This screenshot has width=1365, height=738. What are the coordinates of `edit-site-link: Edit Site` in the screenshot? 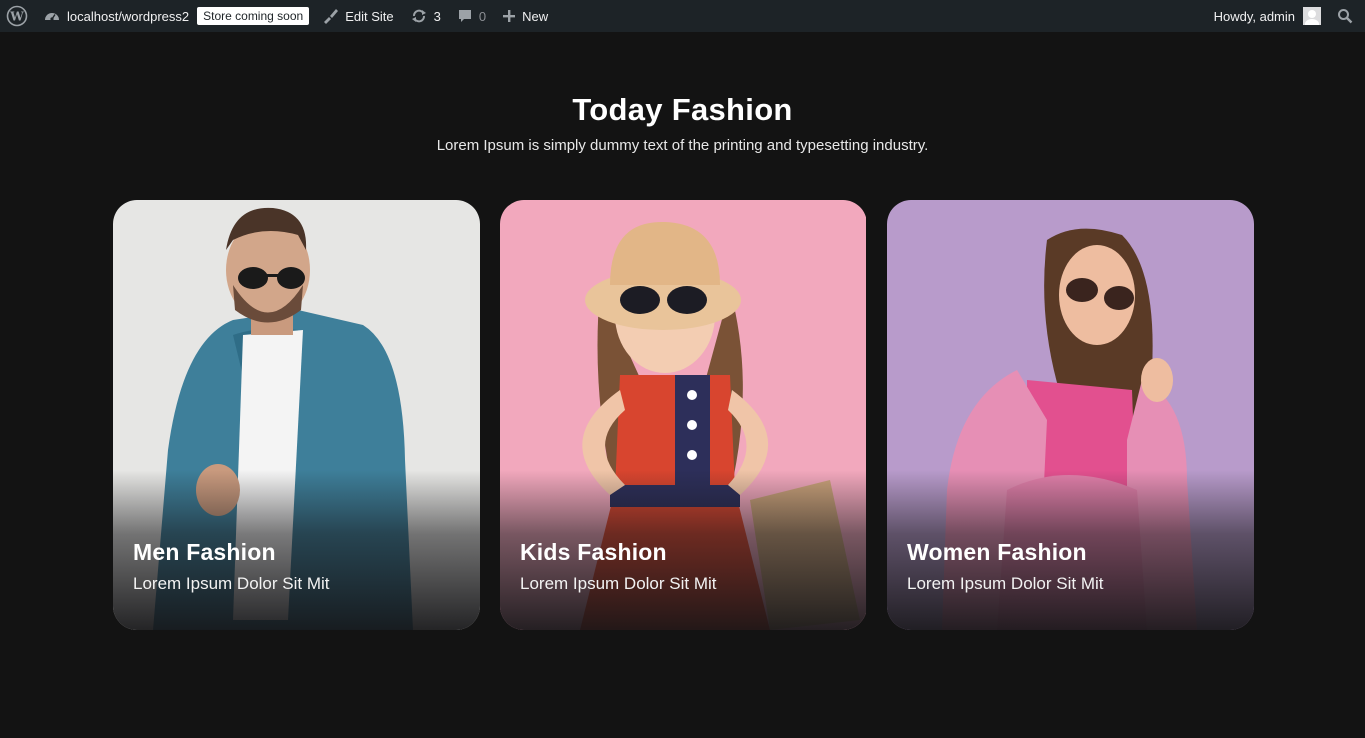 It's located at (357, 16).